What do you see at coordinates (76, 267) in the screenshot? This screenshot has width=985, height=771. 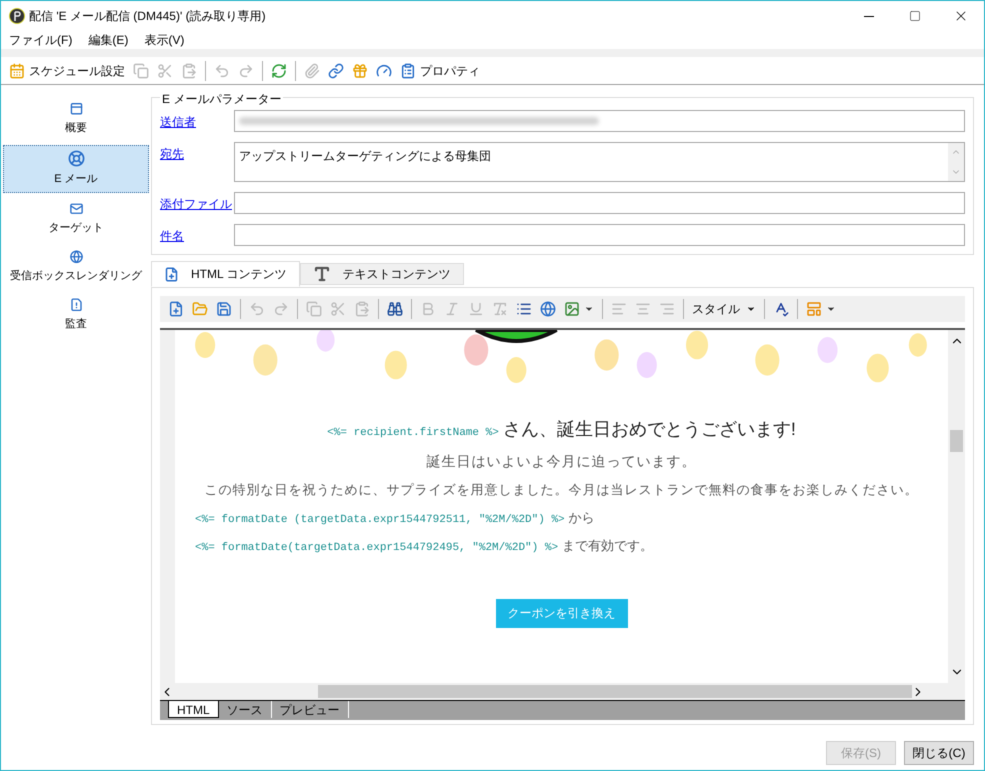 I see `sidebar-item: 受信ボックスレンダリング` at bounding box center [76, 267].